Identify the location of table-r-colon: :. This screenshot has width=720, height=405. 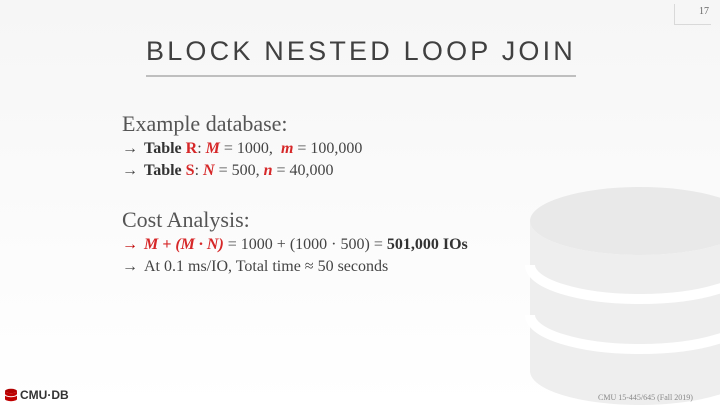
(199, 148).